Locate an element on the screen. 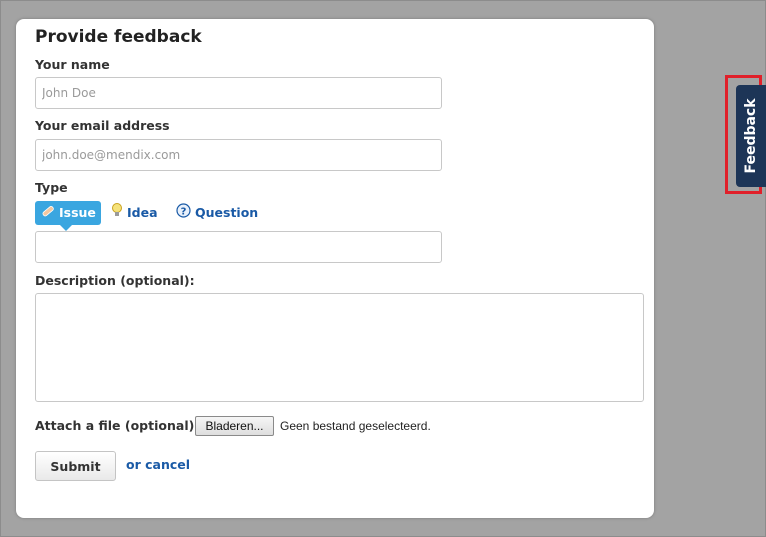 This screenshot has height=537, width=766. name-input is located at coordinates (238, 93).